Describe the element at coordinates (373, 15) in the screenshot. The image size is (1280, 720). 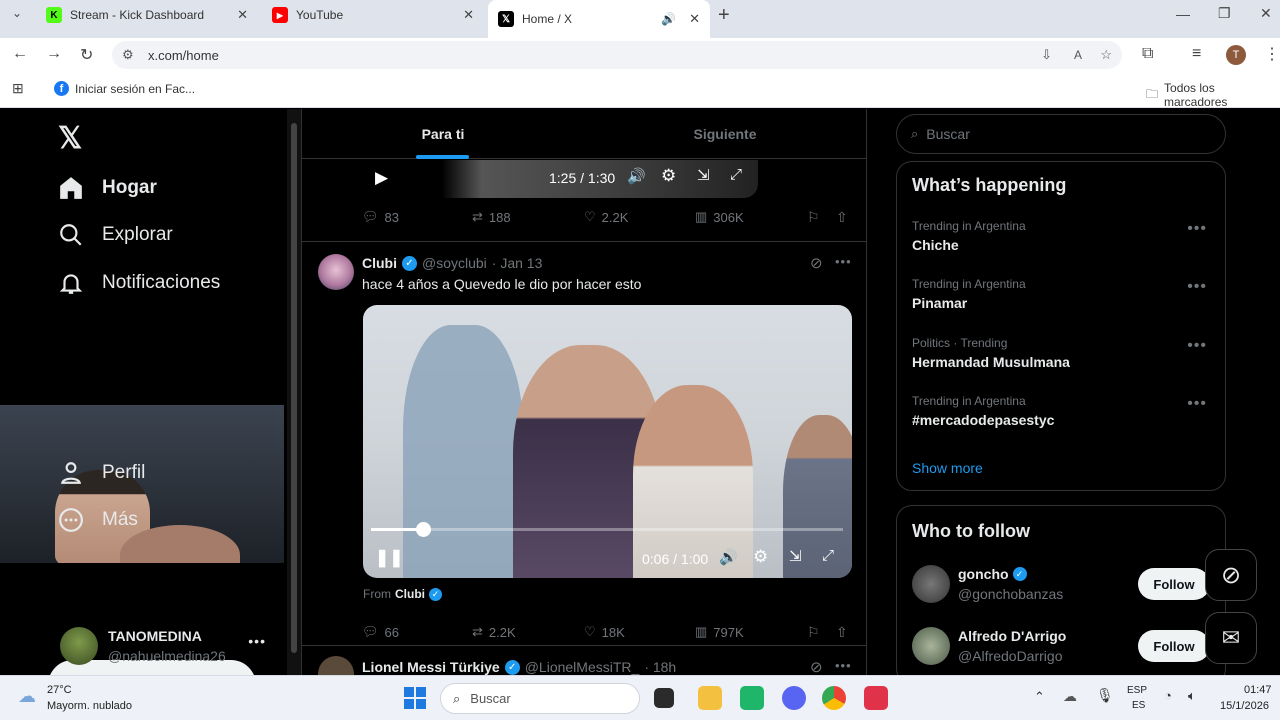
I see `tab-youtube: ▶ YouTube ✕` at that location.